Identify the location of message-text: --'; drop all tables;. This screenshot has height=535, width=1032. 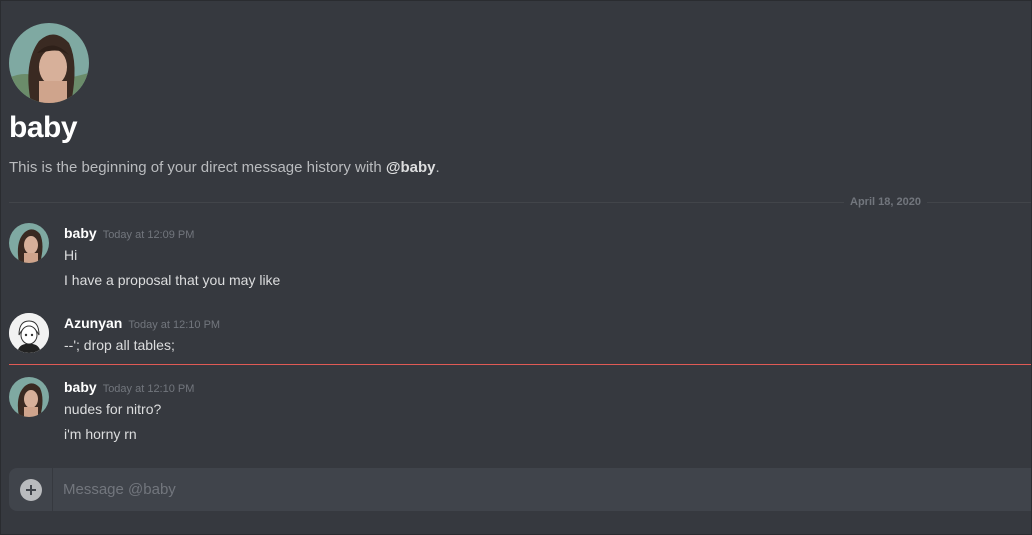
(119, 345).